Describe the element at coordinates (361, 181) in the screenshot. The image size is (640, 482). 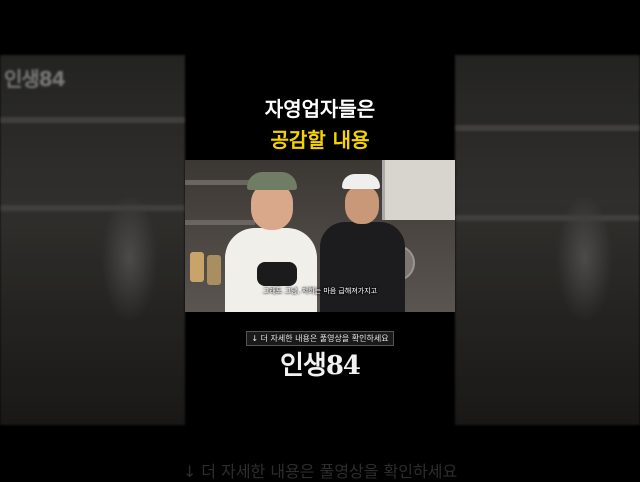
I see `white-cap` at that location.